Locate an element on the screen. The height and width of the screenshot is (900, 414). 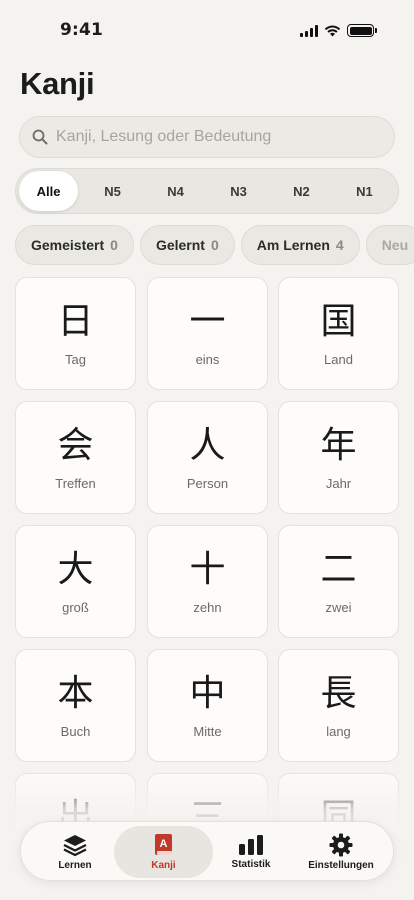
svg-text: A is located at coordinates (163, 844).